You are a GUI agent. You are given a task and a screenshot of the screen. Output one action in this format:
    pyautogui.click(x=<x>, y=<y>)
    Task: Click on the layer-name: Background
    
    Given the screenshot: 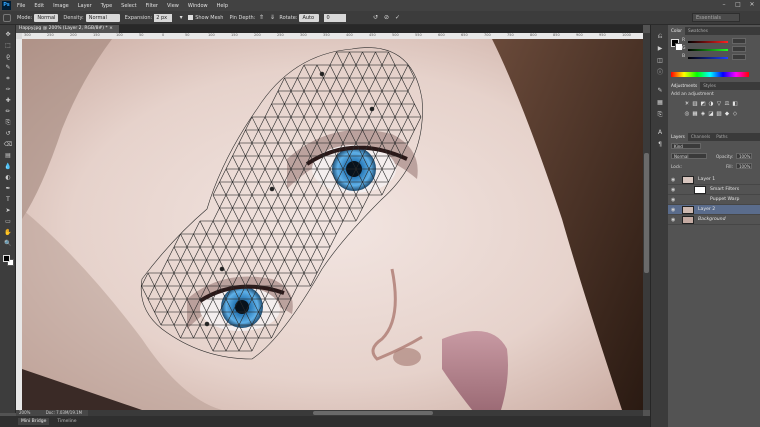 What is the action you would take?
    pyautogui.click(x=712, y=220)
    